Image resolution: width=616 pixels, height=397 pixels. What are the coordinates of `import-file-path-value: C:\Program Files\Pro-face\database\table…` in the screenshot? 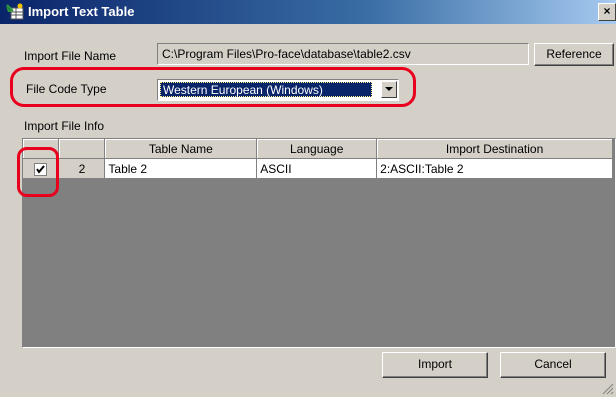 It's located at (286, 54).